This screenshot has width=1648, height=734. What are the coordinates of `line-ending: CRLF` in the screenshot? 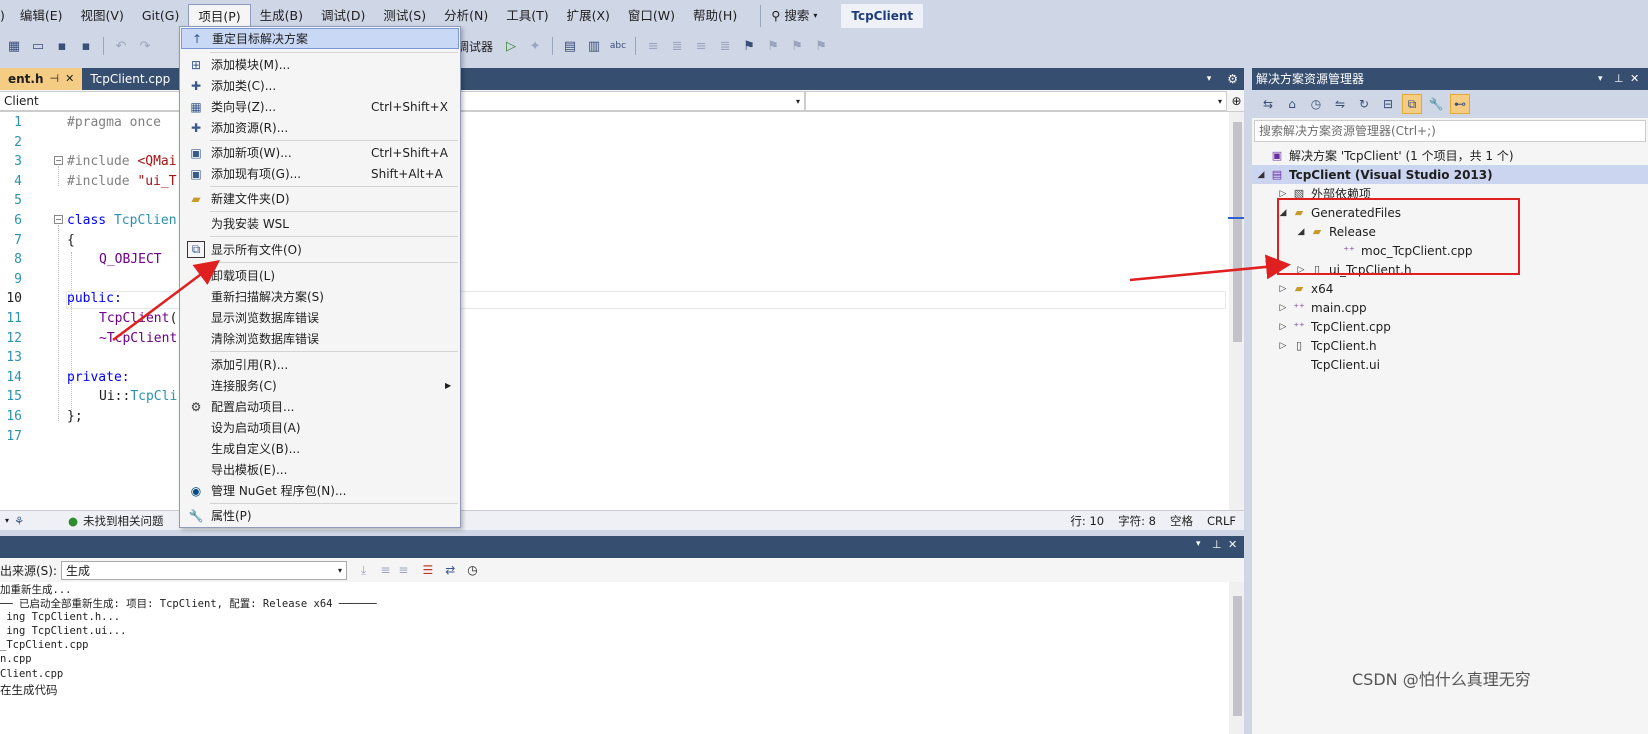 It's located at (1221, 521).